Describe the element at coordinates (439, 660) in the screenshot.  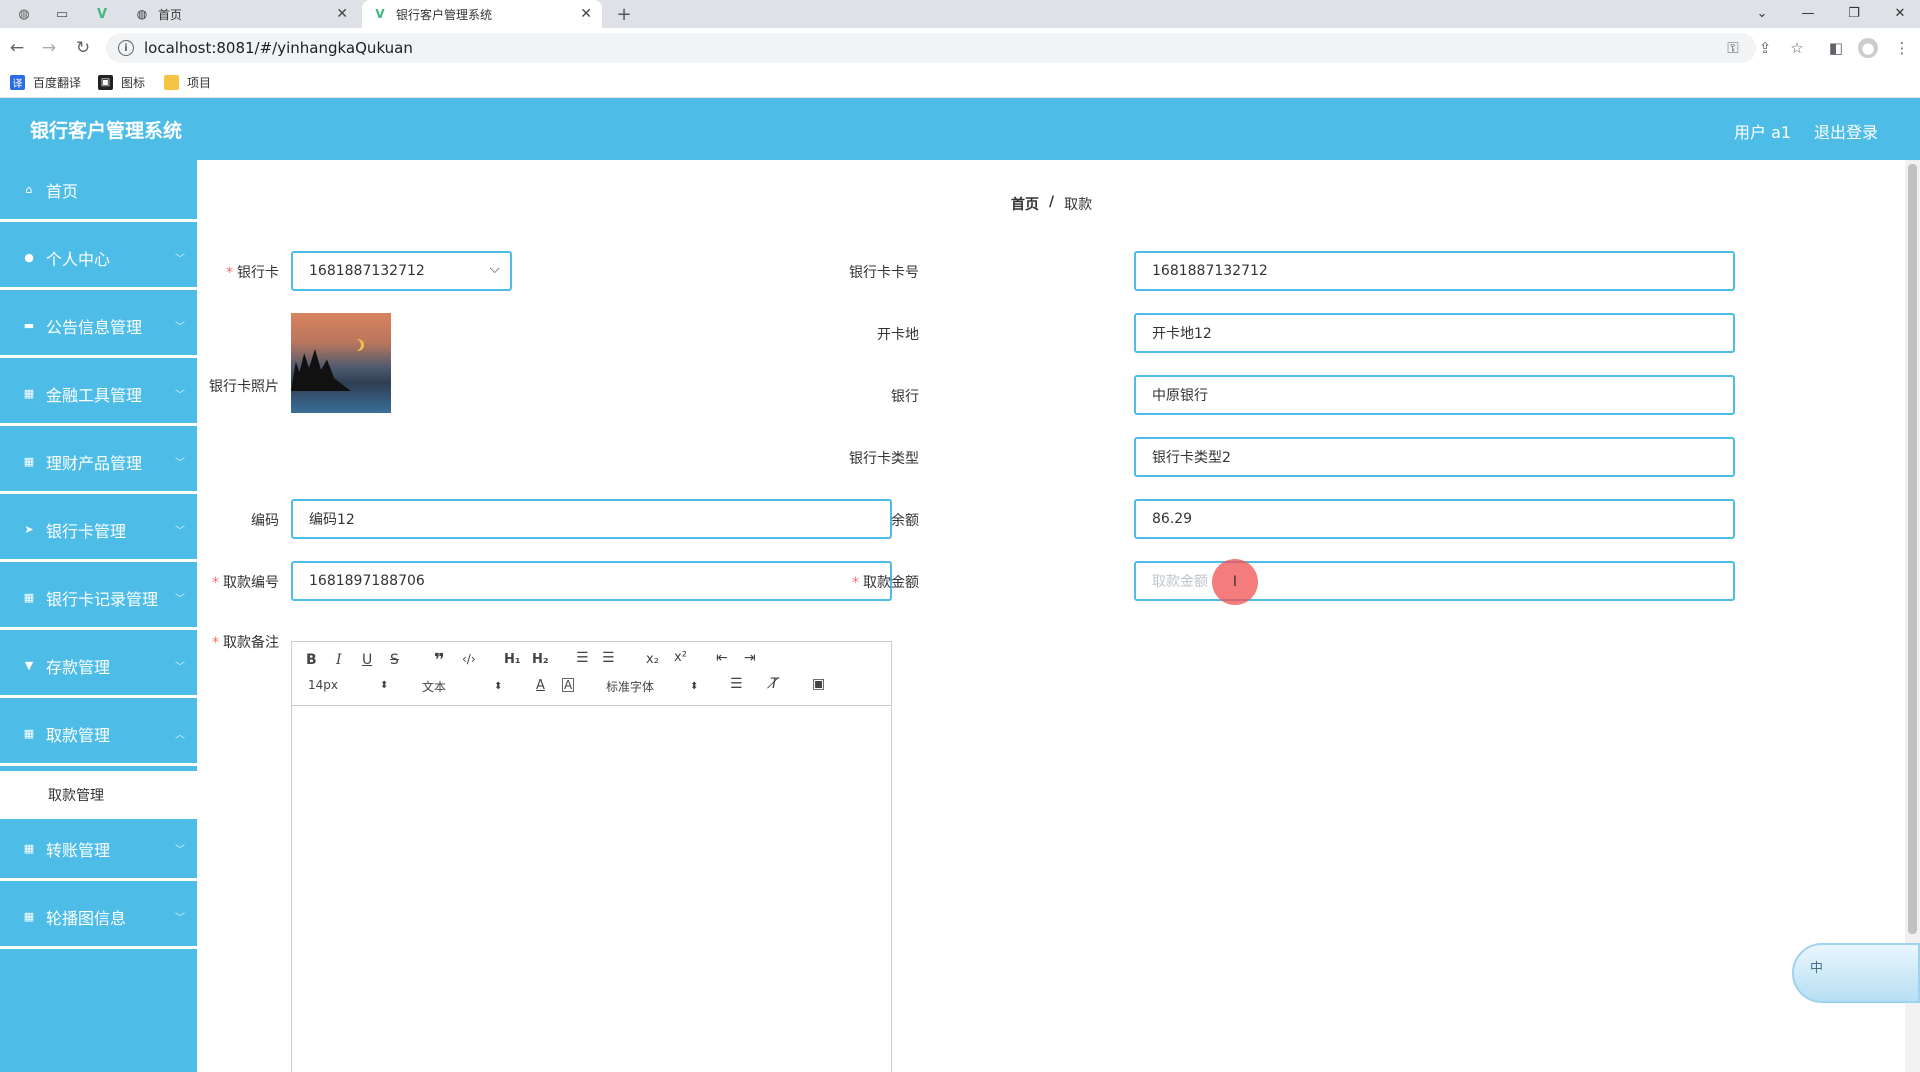
I see `quote-icon: ❞` at that location.